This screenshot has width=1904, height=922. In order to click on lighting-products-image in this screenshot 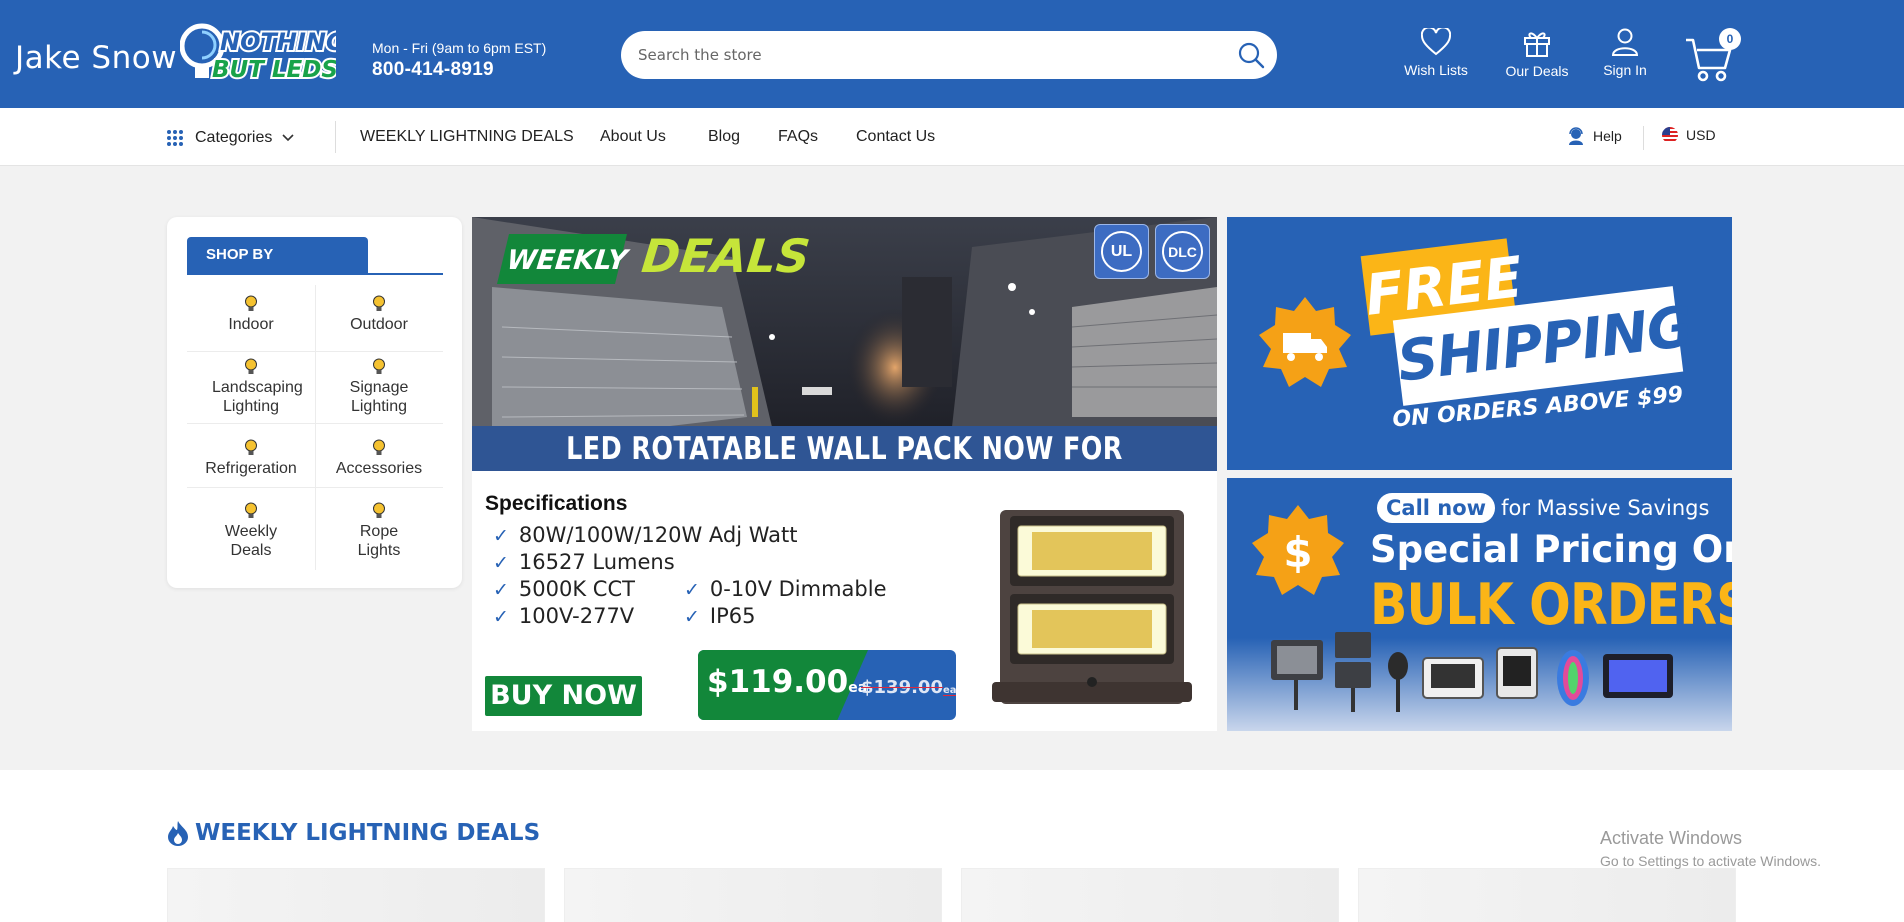, I will do `click(1472, 672)`.